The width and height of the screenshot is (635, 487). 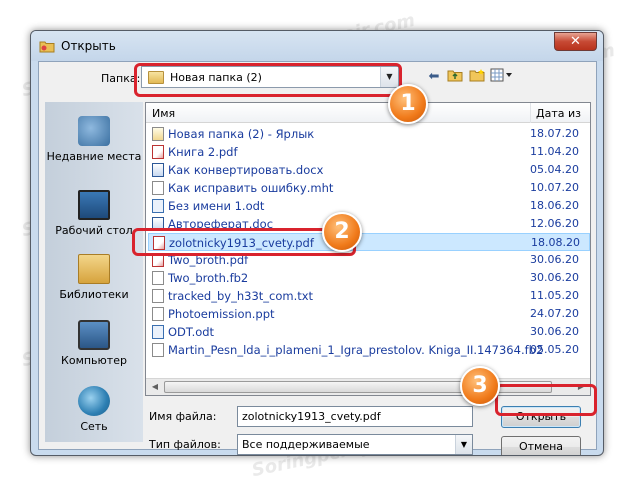 I want to click on sidebar-item-network: Сеть, so click(x=94, y=409).